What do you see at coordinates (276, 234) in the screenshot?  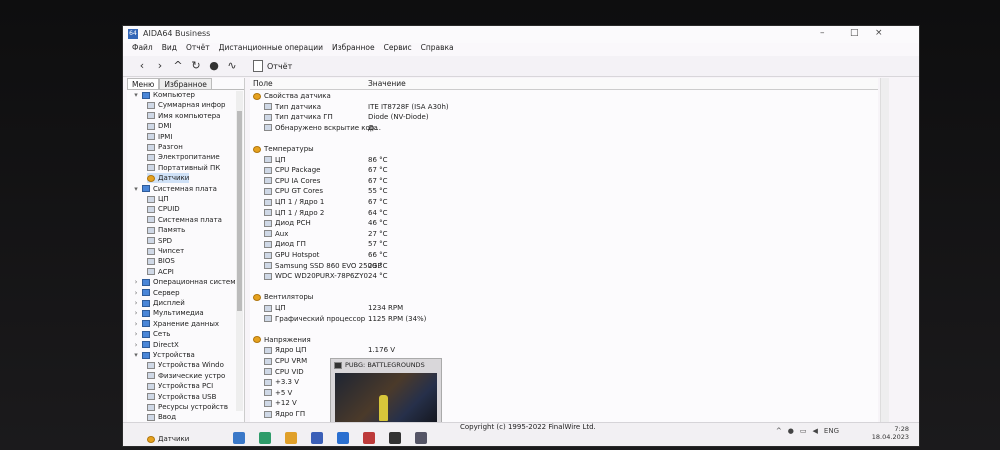 I see `sensor-row: Aux` at bounding box center [276, 234].